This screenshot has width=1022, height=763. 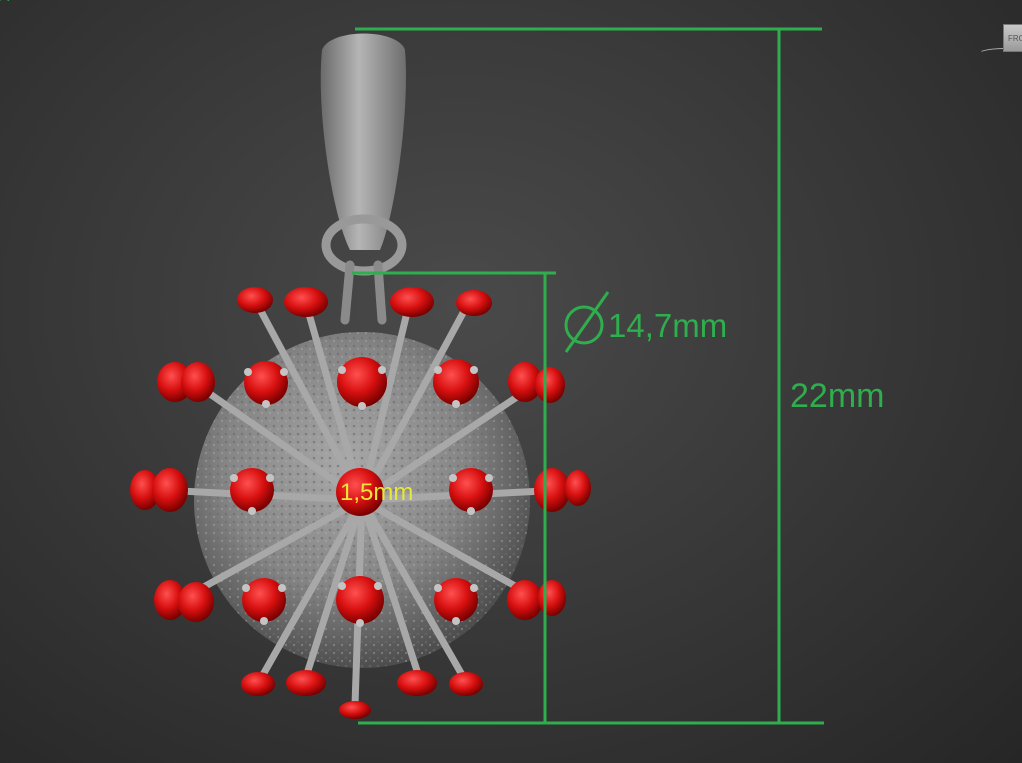 I want to click on height-dimension-label: 22mm, so click(x=837, y=396).